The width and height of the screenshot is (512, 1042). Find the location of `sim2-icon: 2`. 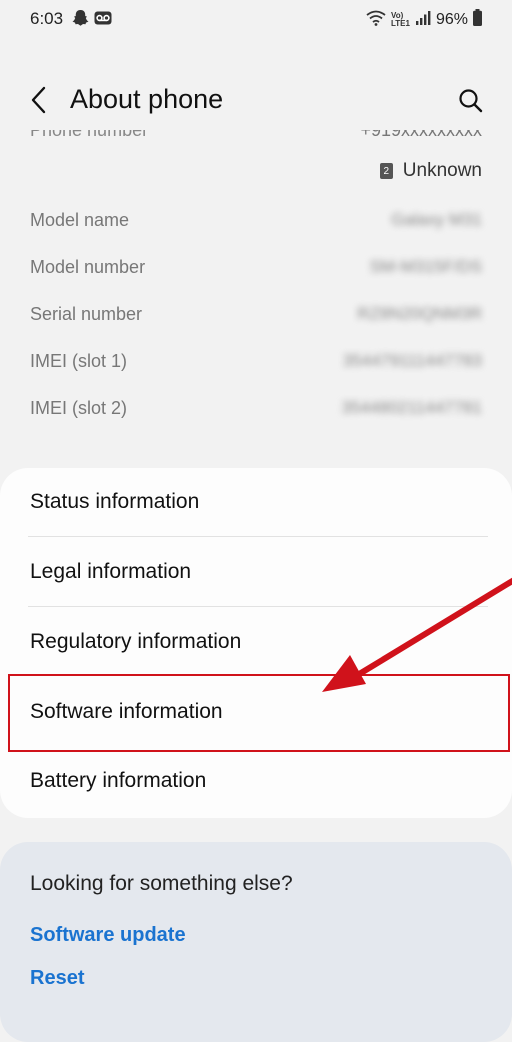

sim2-icon: 2 is located at coordinates (386, 171).